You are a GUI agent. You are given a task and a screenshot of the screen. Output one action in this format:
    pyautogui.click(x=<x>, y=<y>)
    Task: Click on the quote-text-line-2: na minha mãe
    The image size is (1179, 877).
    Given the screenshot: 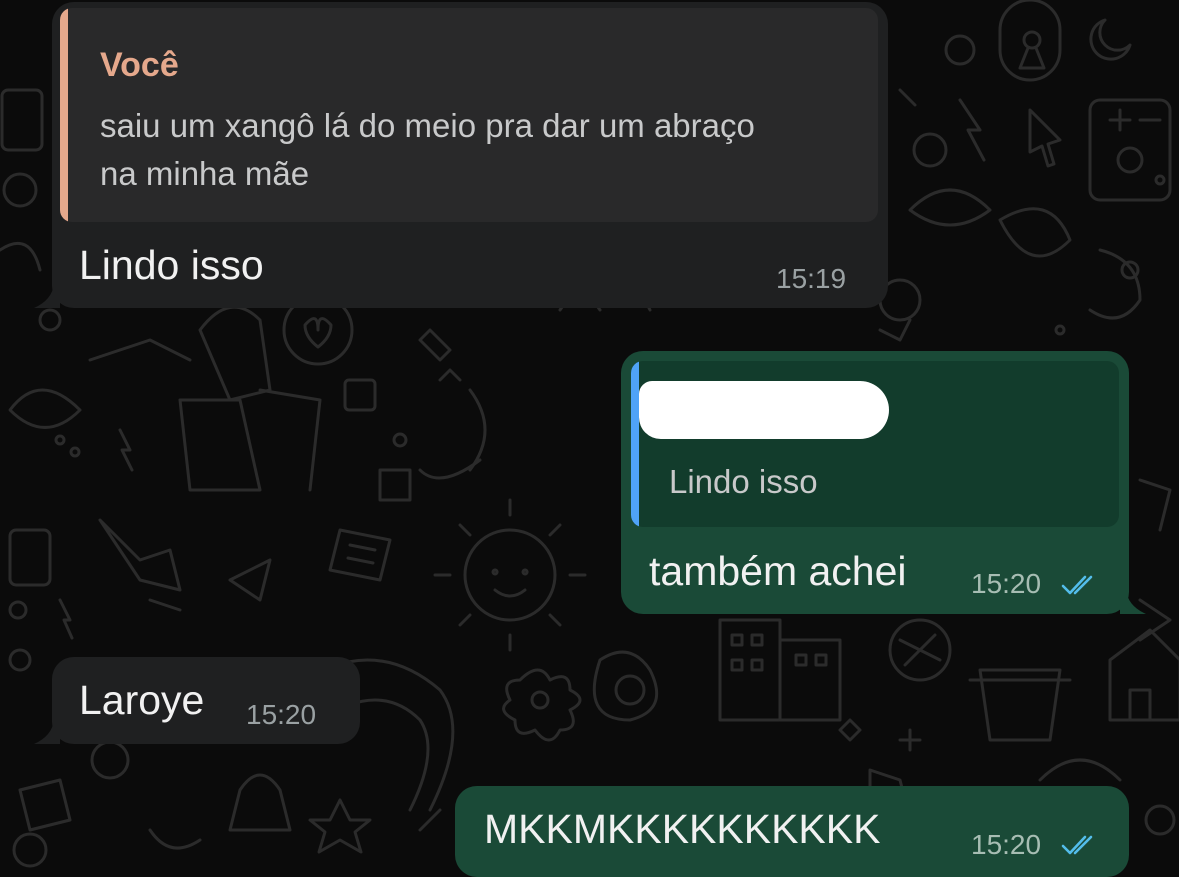 What is the action you would take?
    pyautogui.click(x=205, y=173)
    